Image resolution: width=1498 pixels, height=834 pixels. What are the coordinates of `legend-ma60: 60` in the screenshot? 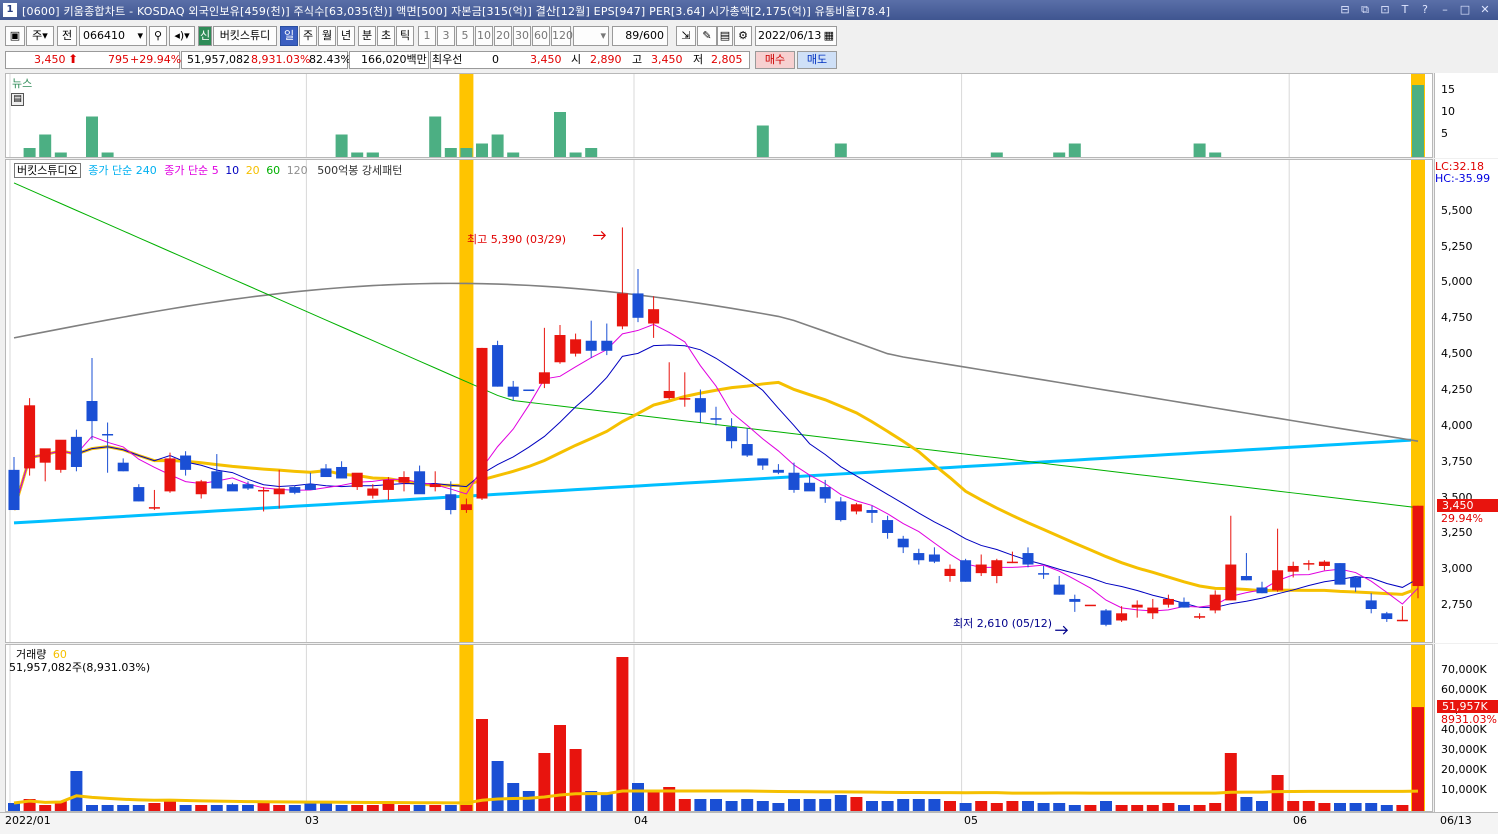 It's located at (273, 170).